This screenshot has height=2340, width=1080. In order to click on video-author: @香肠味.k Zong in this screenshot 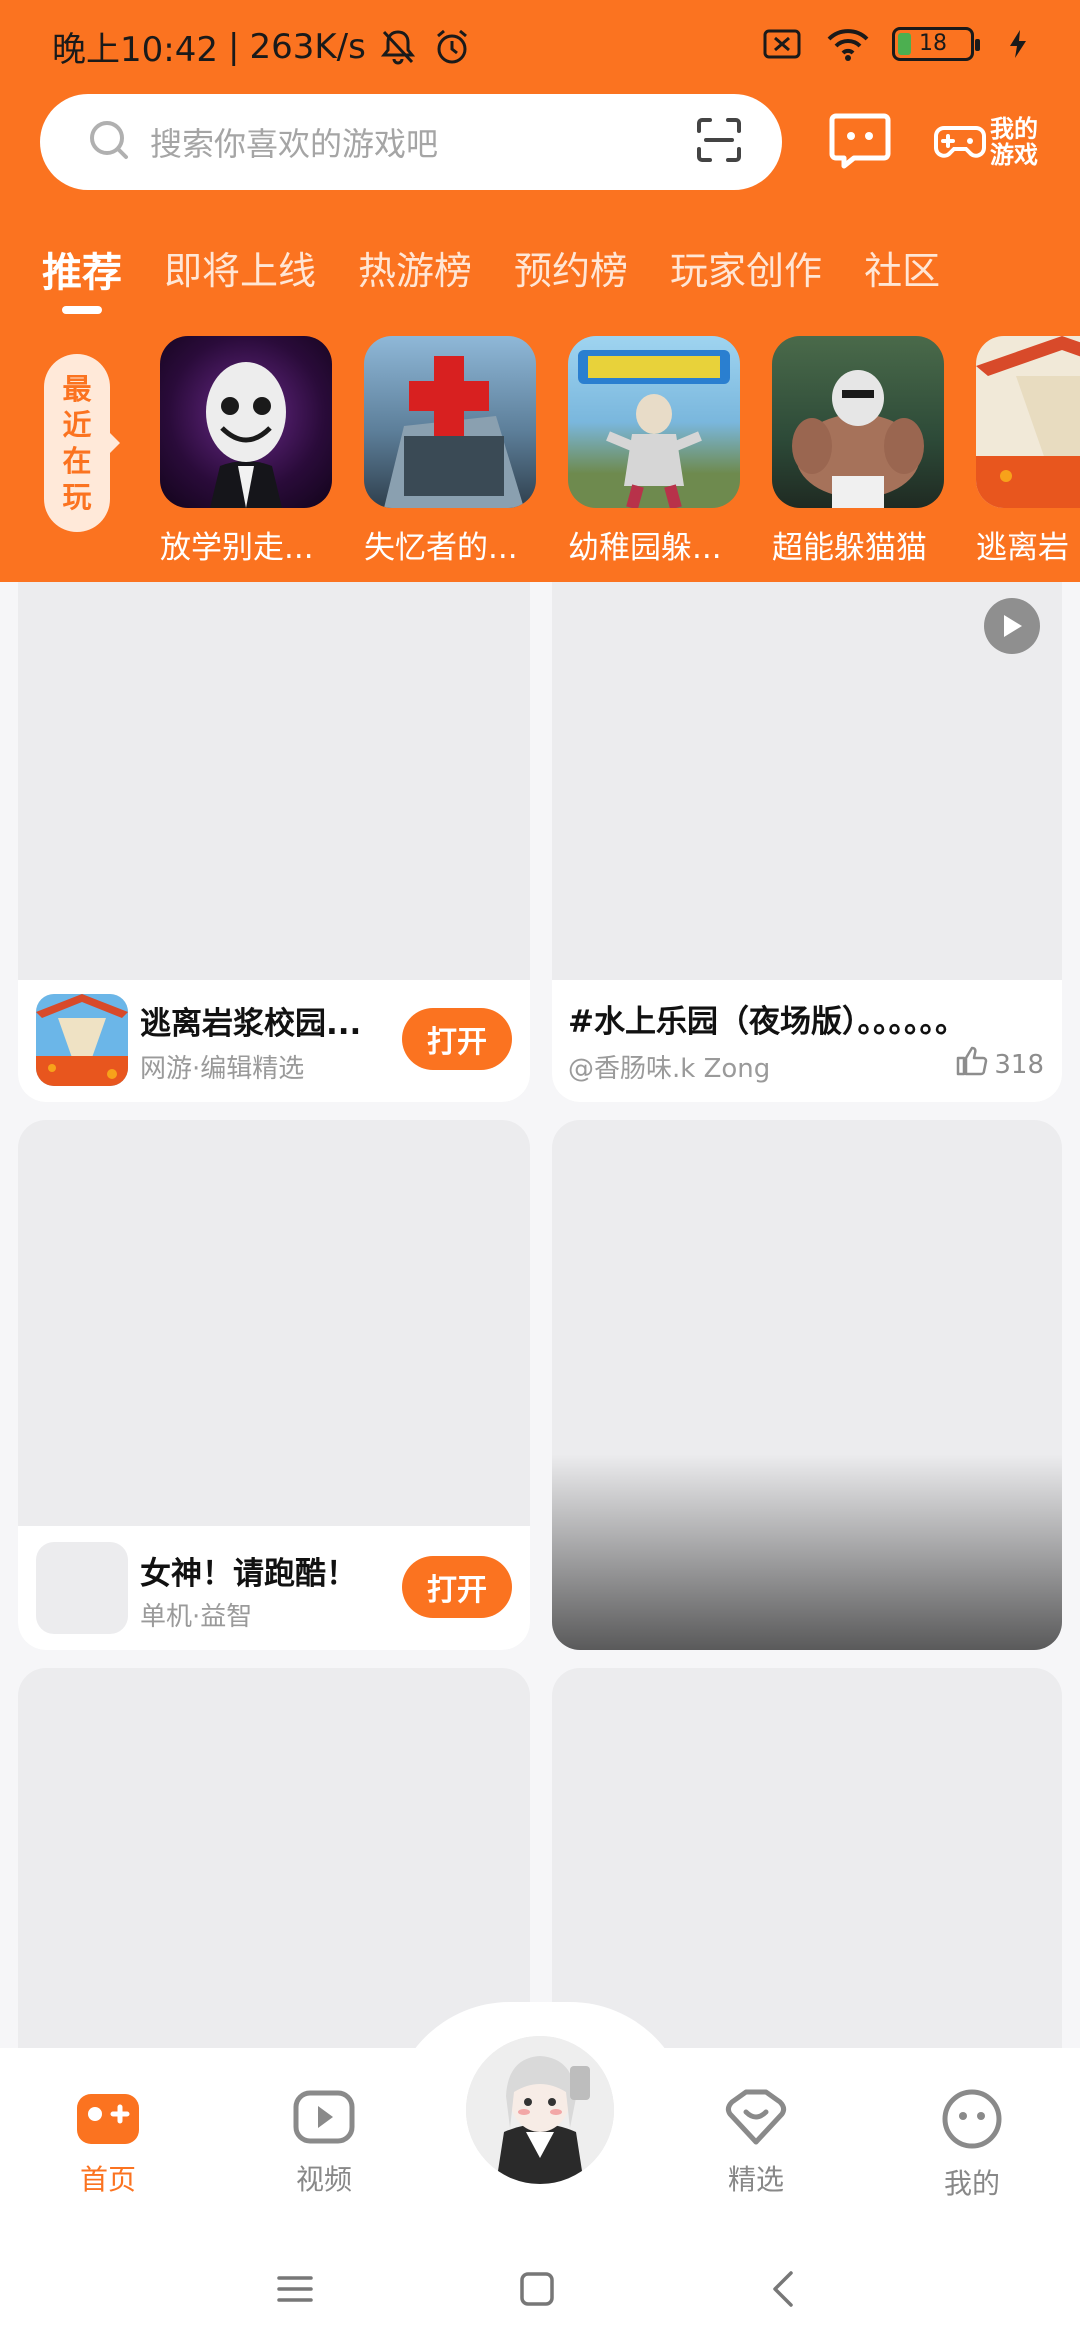, I will do `click(669, 1066)`.